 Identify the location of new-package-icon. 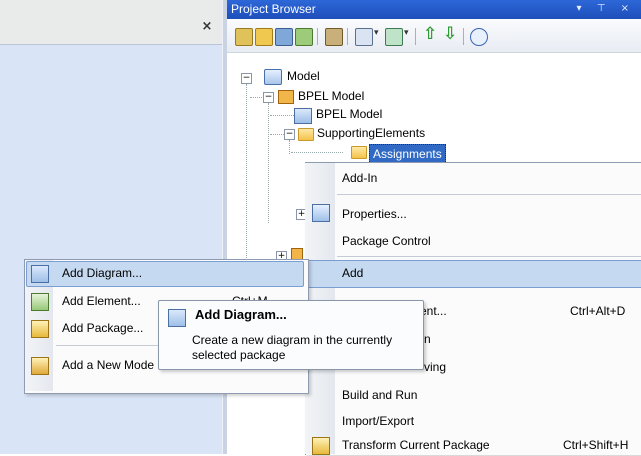
(264, 37).